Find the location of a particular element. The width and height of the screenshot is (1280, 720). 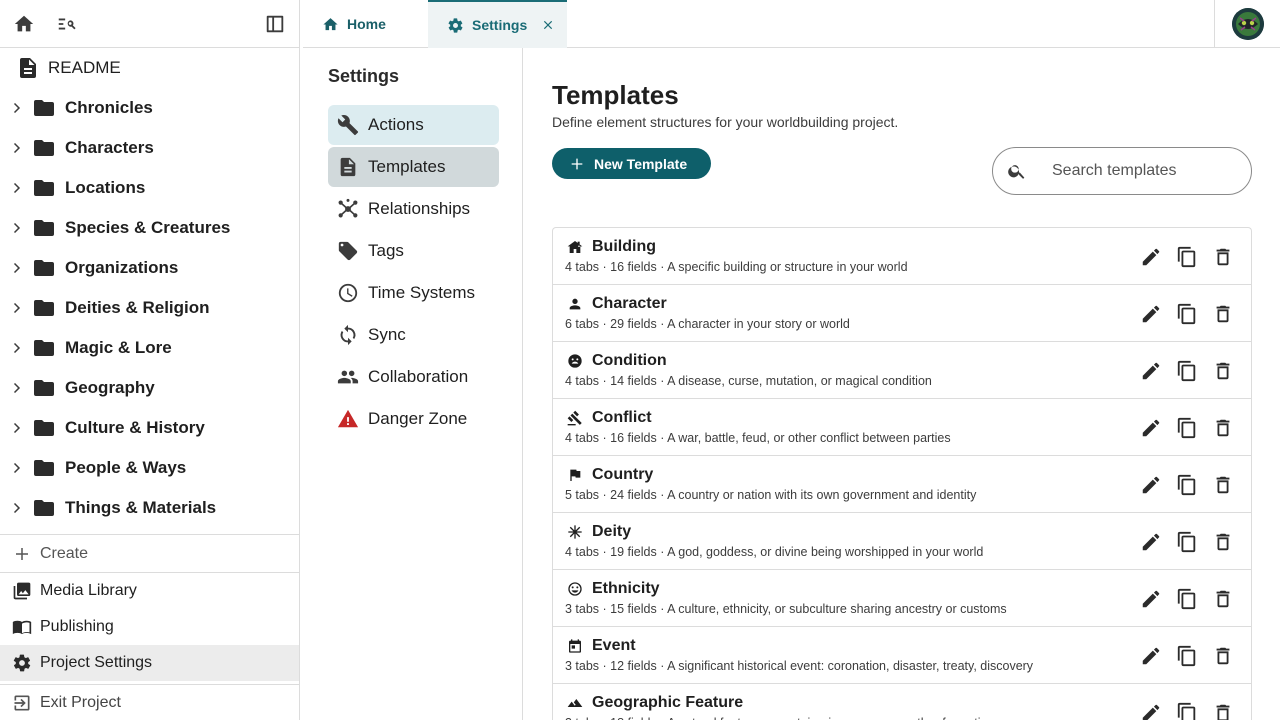

tree-item-readme: README is located at coordinates (149, 68).